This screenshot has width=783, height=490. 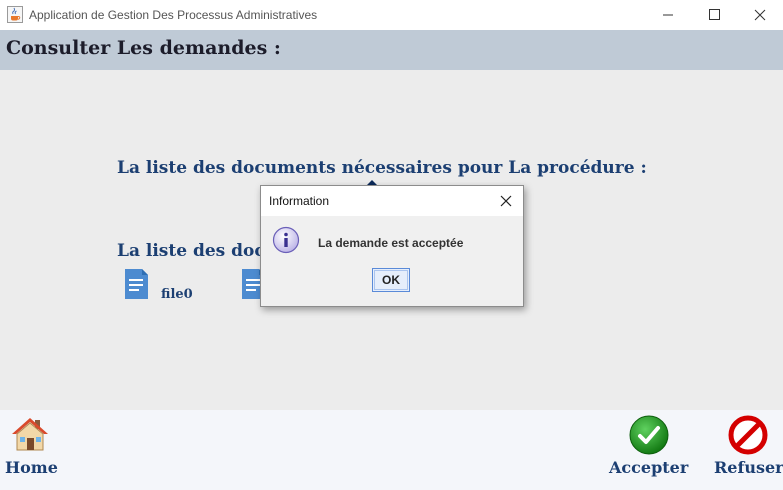 I want to click on maximize-icon, so click(x=714, y=15).